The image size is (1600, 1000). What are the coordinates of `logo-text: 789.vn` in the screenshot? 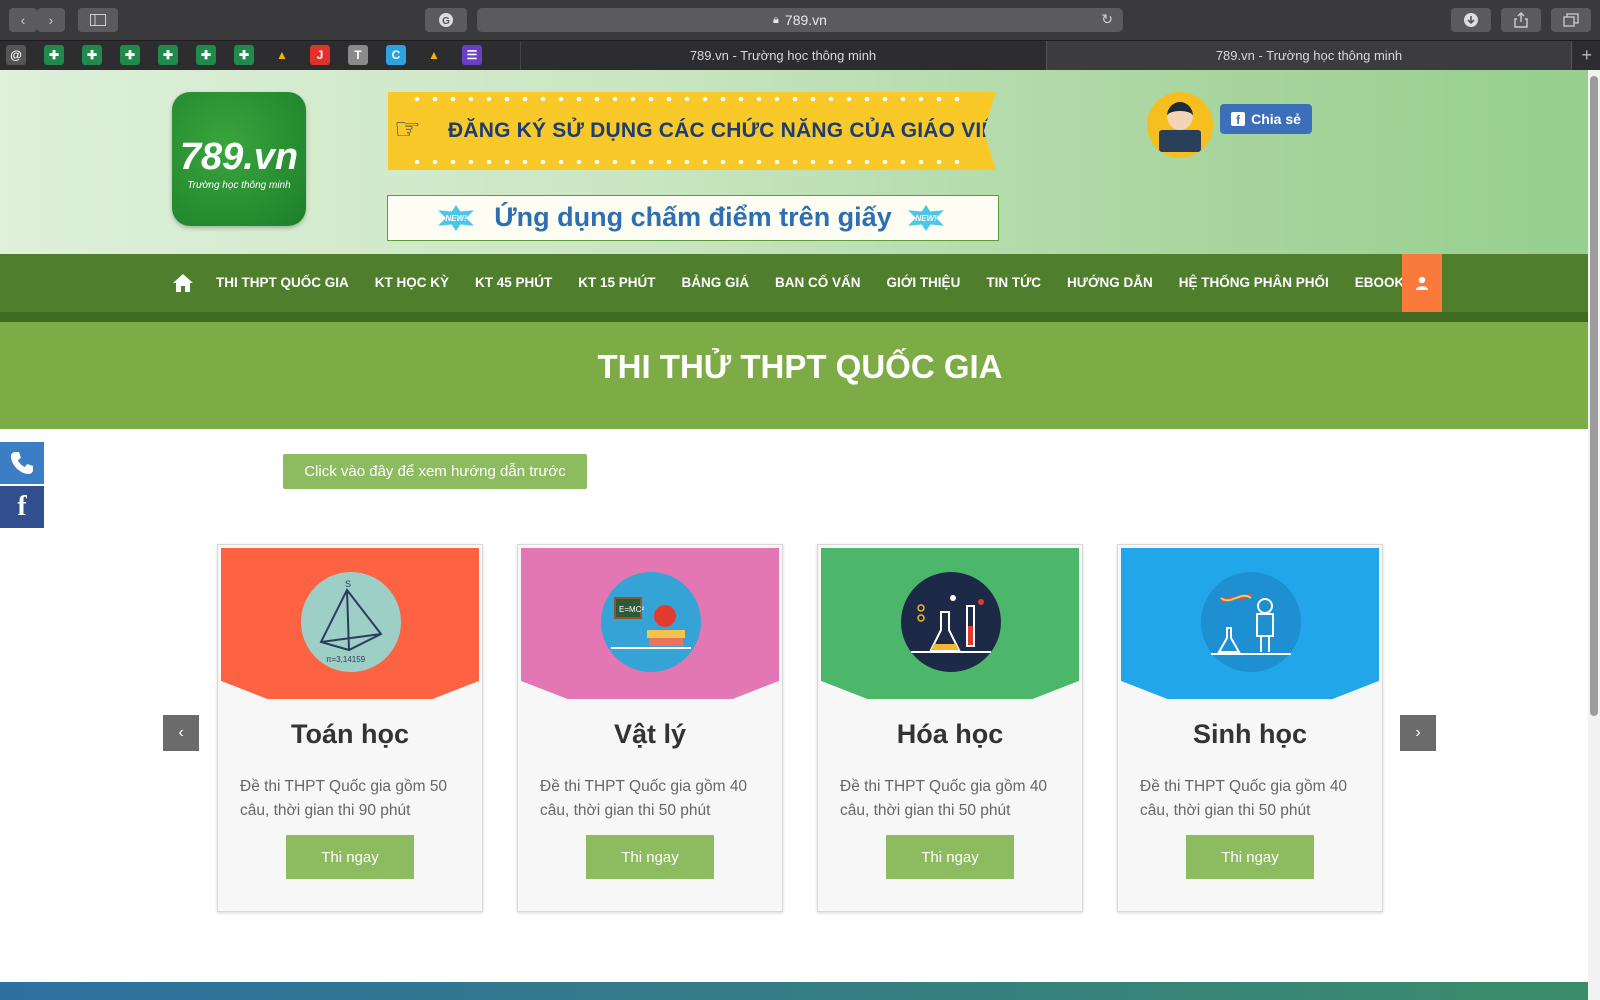 It's located at (239, 157).